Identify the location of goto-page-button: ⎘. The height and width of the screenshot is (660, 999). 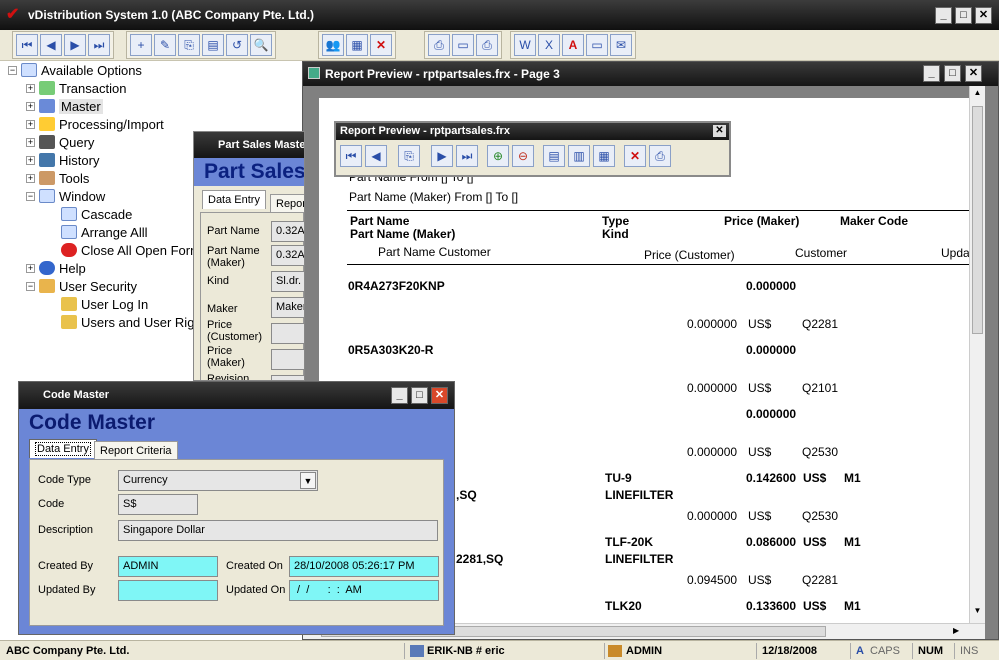
(409, 156).